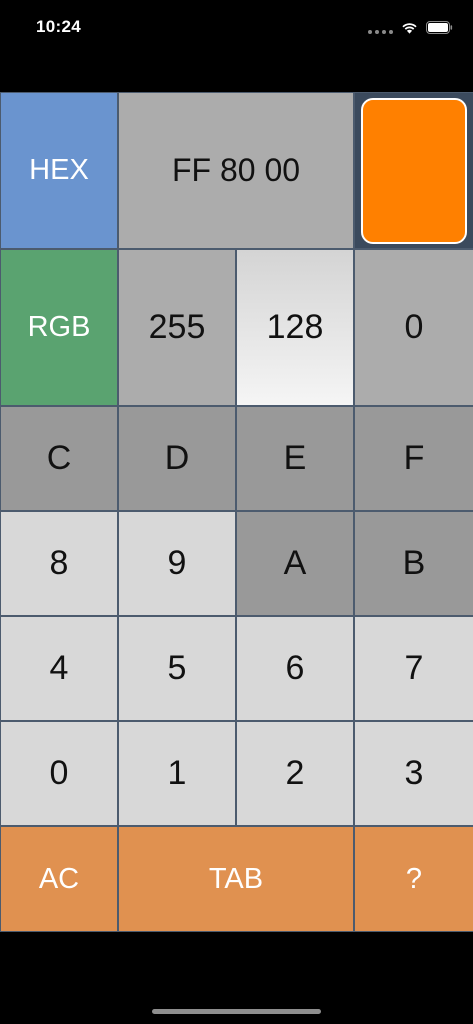  What do you see at coordinates (177, 773) in the screenshot?
I see `key-1: 1` at bounding box center [177, 773].